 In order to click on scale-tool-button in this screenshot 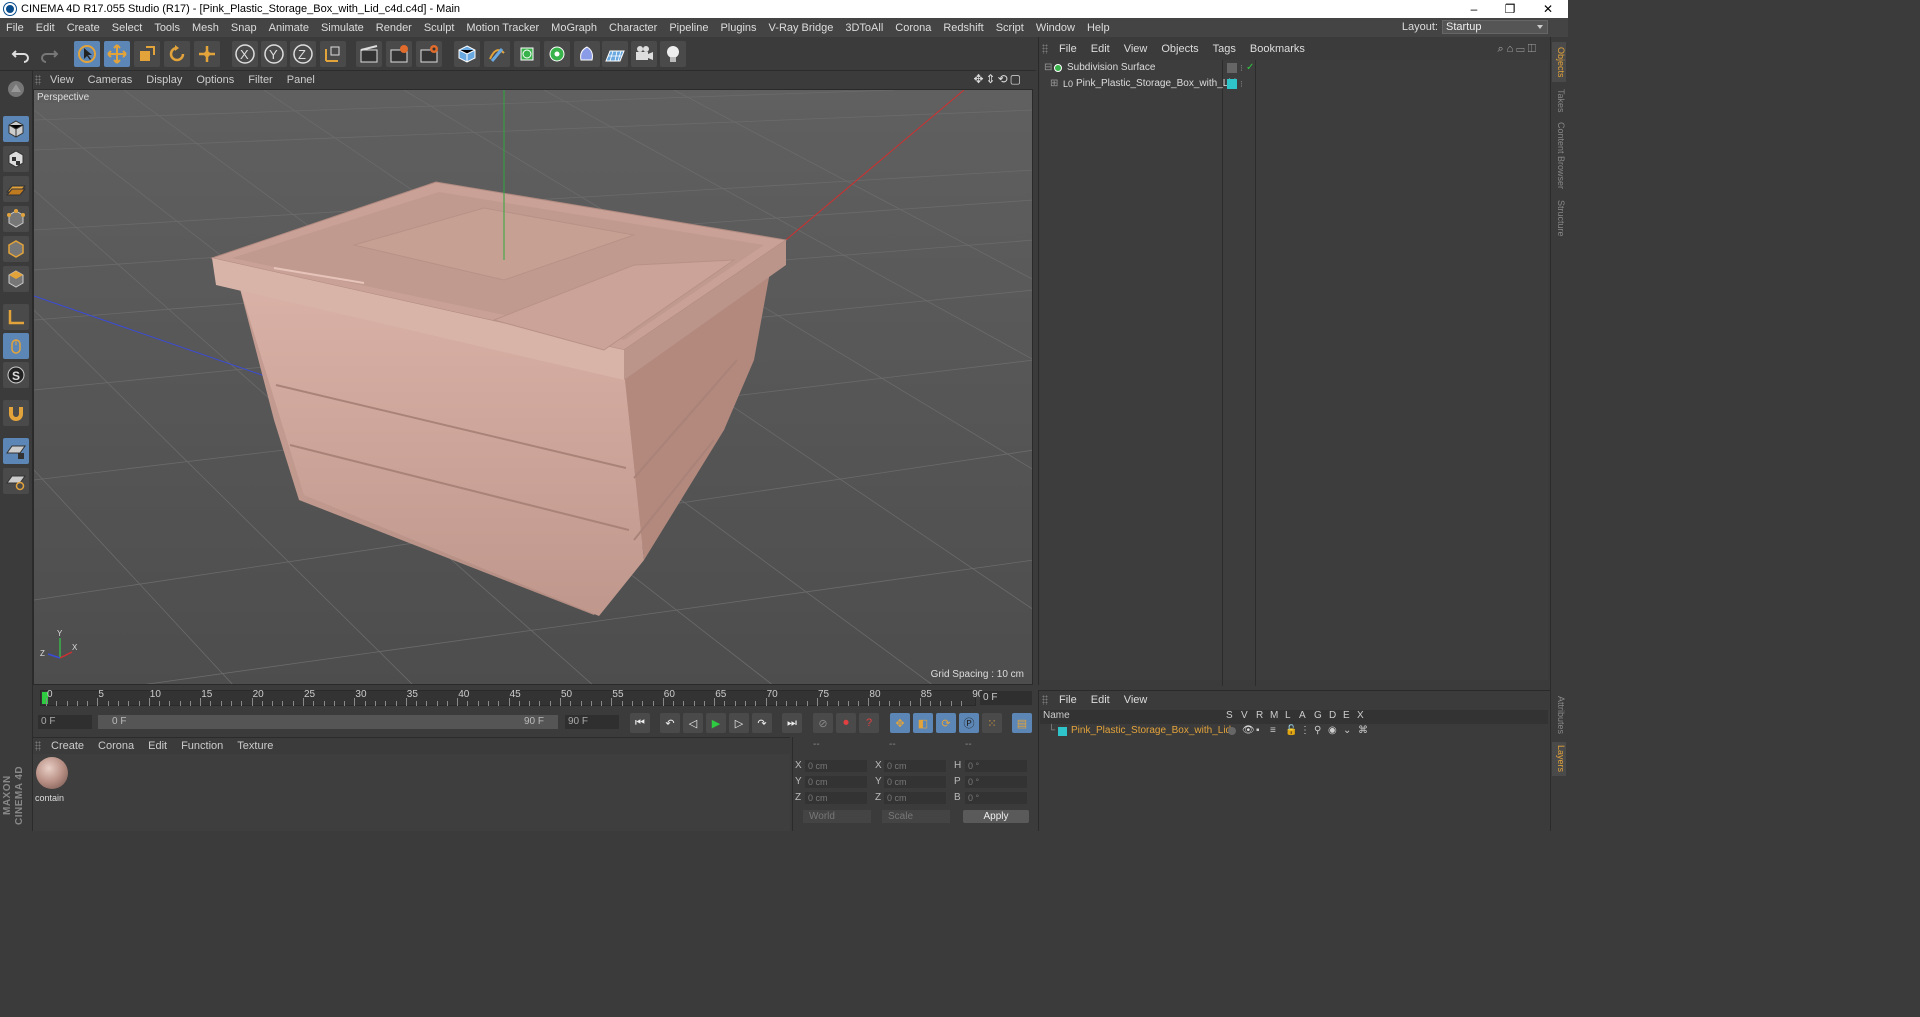, I will do `click(147, 54)`.